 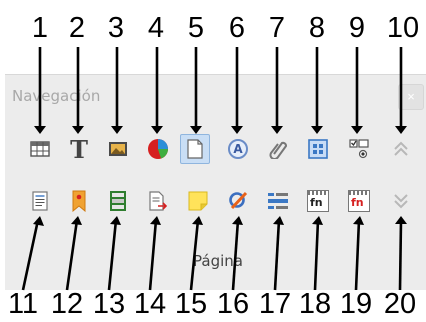 I want to click on comment-button, so click(x=198, y=201).